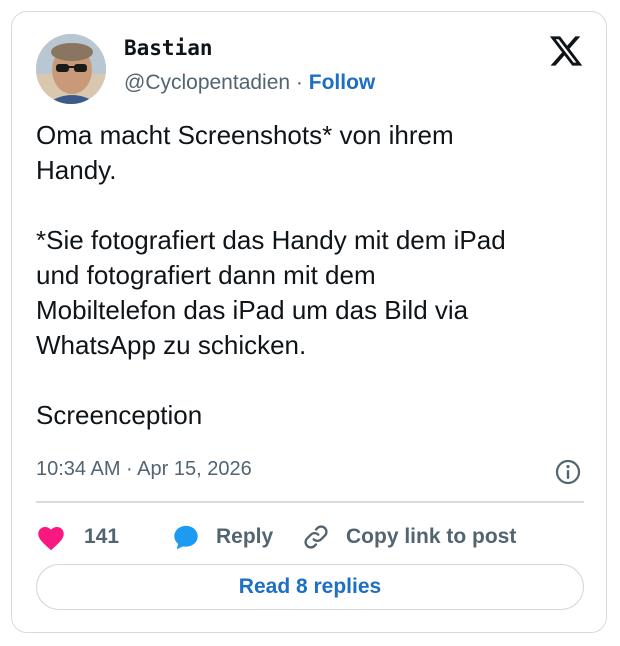 The height and width of the screenshot is (646, 620). Describe the element at coordinates (77, 537) in the screenshot. I see `like-button: 141` at that location.